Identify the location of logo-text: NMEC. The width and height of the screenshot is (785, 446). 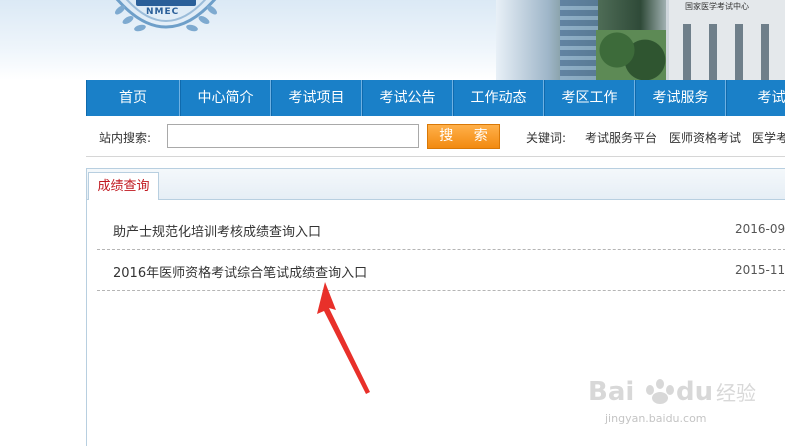
(163, 12).